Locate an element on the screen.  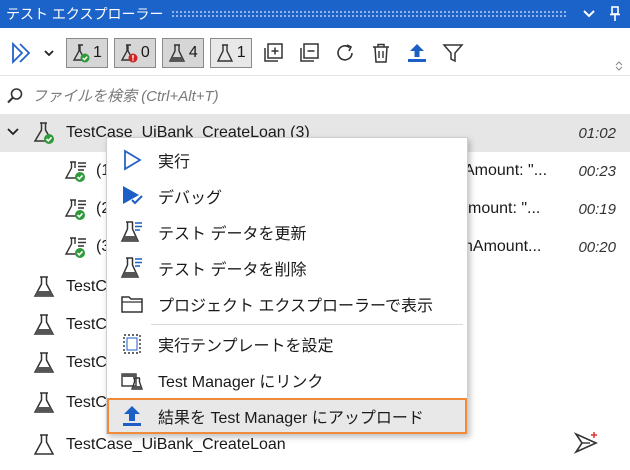
upload-button is located at coordinates (417, 53).